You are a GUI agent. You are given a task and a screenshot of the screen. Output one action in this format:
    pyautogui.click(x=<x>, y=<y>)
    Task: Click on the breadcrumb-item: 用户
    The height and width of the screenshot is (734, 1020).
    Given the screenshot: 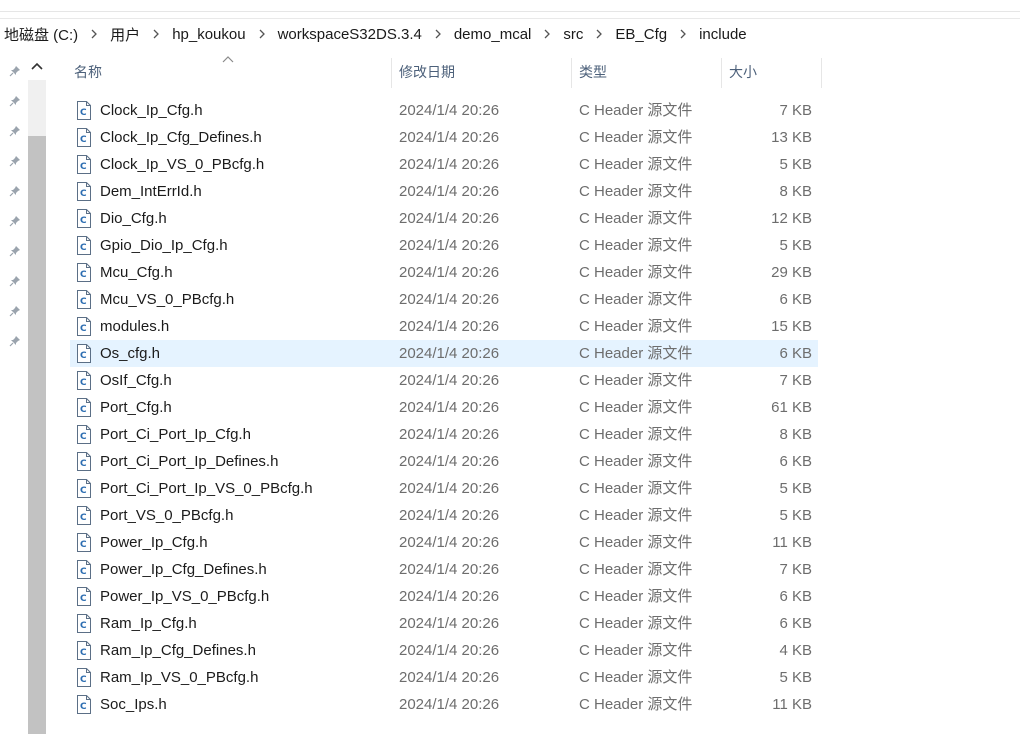 What is the action you would take?
    pyautogui.click(x=125, y=34)
    